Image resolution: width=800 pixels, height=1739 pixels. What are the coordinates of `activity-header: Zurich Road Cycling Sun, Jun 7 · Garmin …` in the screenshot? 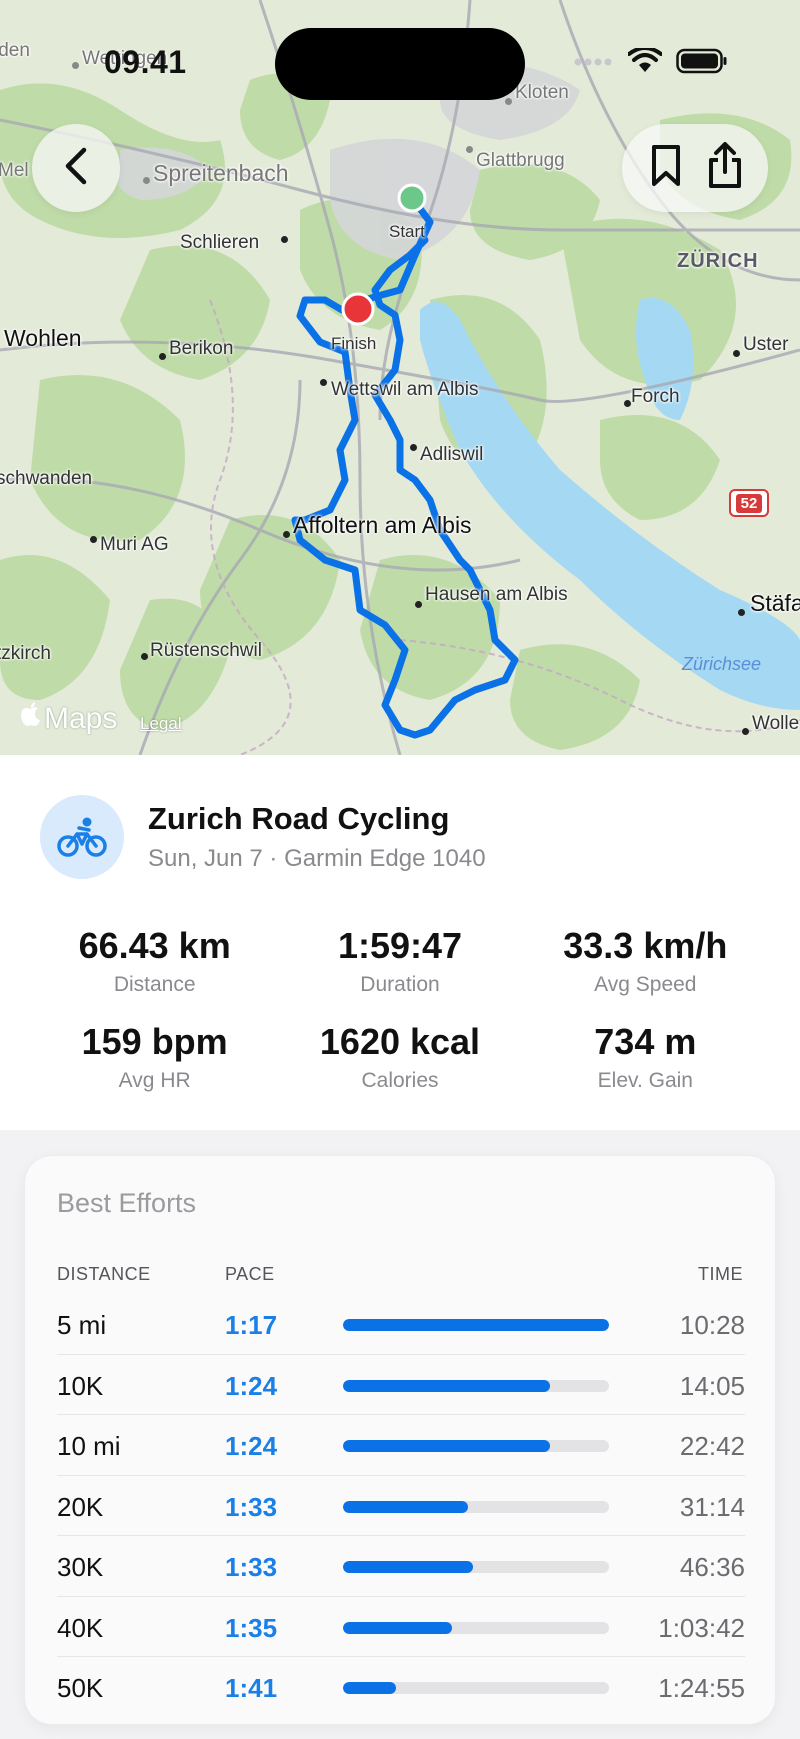 It's located at (263, 837).